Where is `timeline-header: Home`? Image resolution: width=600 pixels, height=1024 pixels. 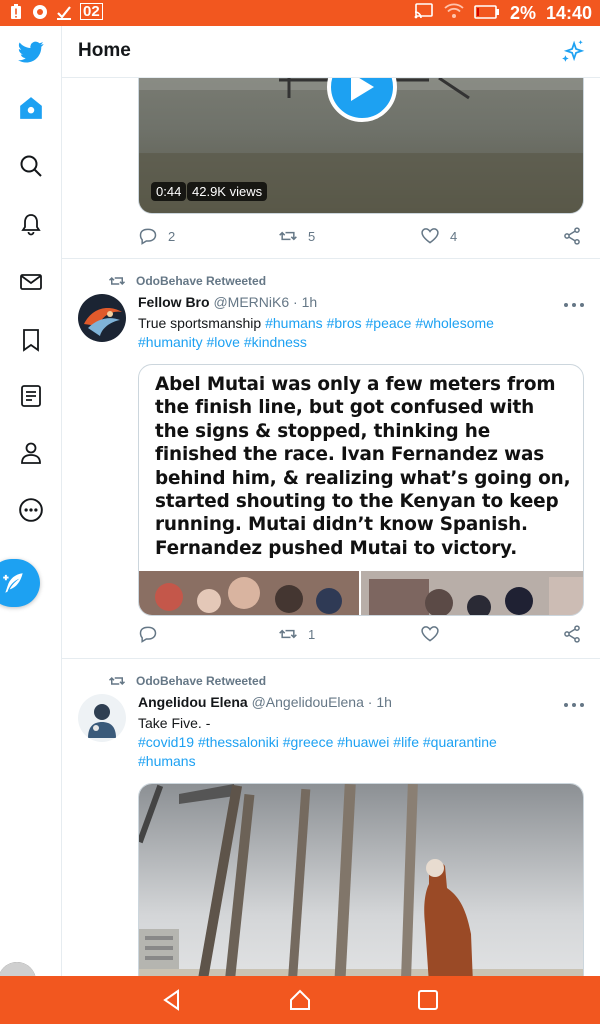 timeline-header: Home is located at coordinates (331, 52).